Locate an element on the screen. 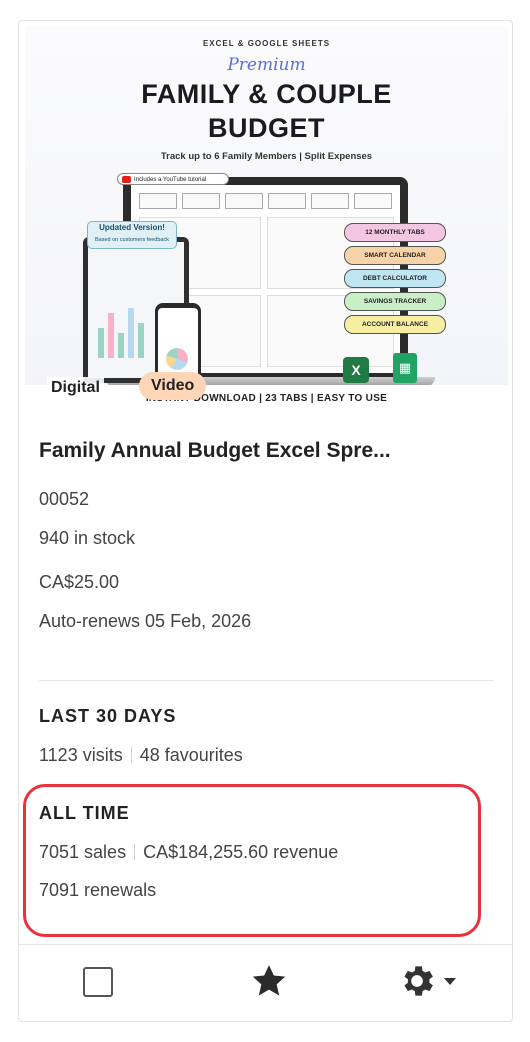 The image size is (530, 1042). feature-pill: DEBT CALCULATOR is located at coordinates (395, 278).